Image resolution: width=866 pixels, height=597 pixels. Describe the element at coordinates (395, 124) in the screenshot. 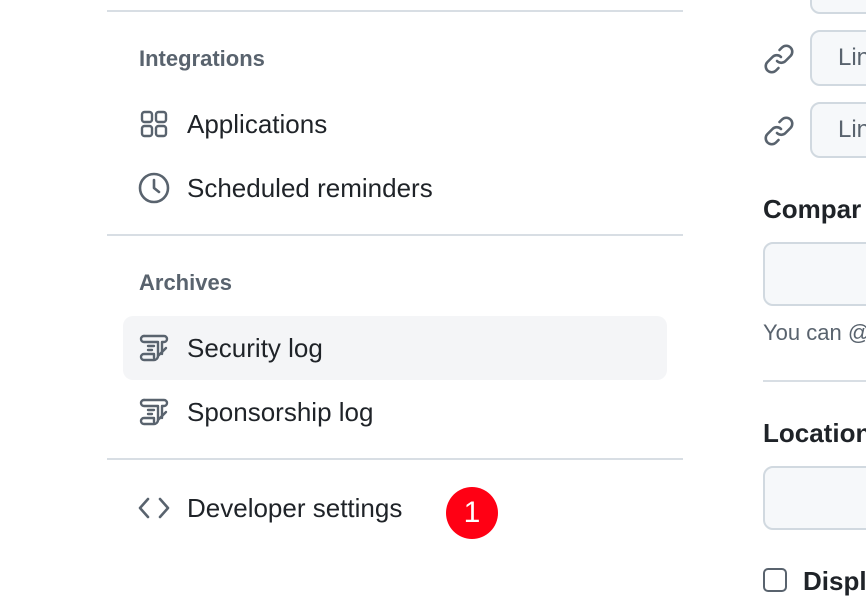

I see `sidebar-item-applications: Applications` at that location.